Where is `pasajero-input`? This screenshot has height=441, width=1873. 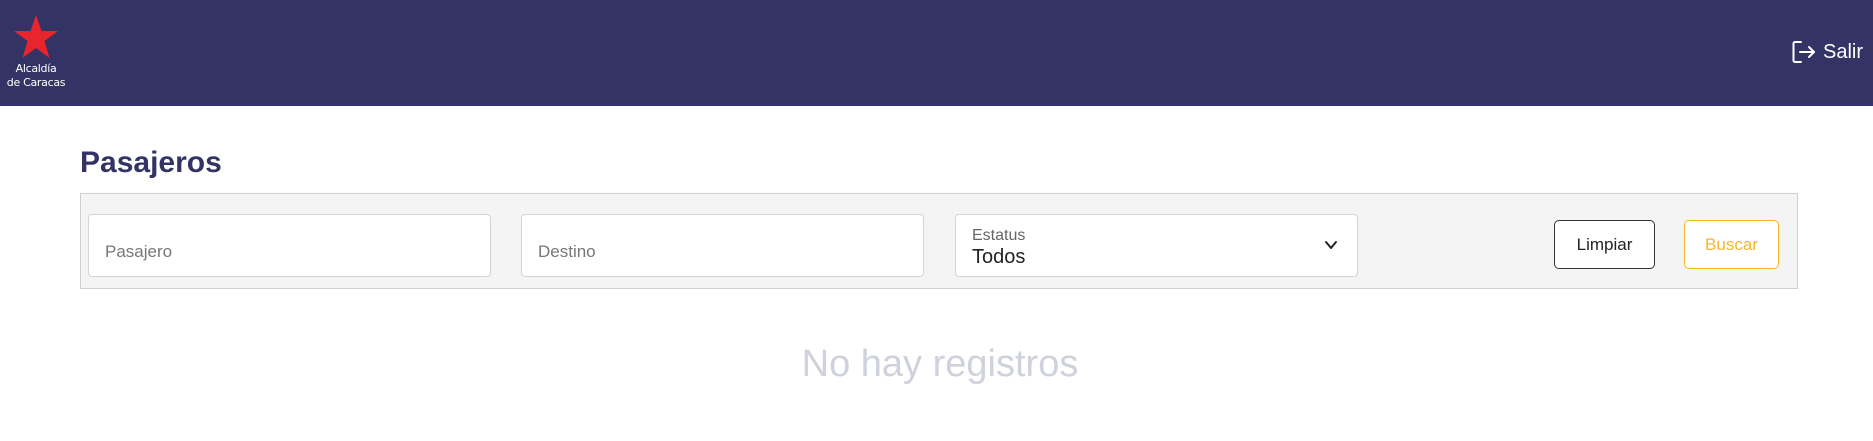
pasajero-input is located at coordinates (289, 245).